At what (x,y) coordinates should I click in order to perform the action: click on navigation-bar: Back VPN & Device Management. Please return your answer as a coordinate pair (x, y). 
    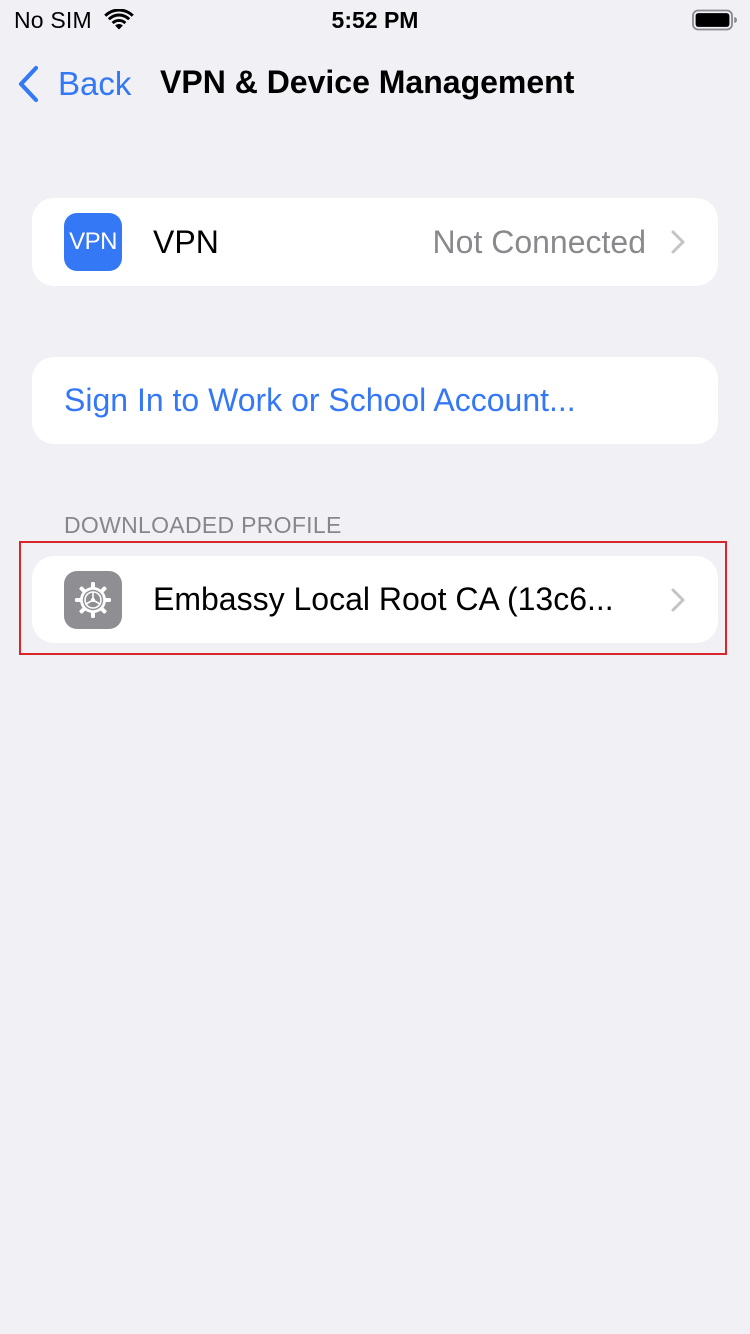
    Looking at the image, I should click on (375, 84).